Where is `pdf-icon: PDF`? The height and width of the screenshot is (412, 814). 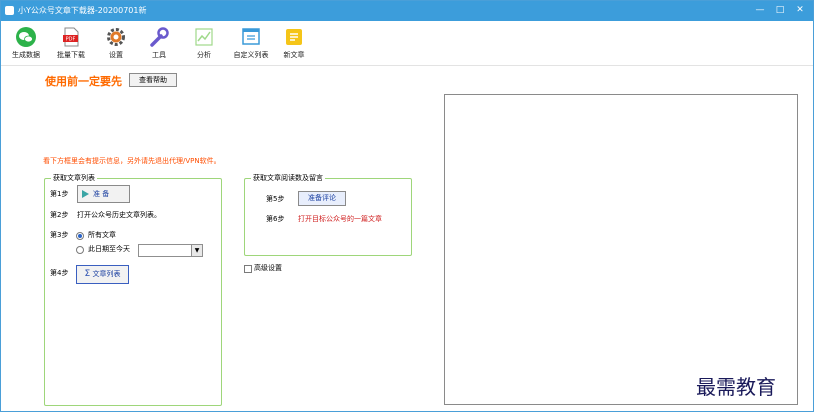
pdf-icon: PDF is located at coordinates (71, 37).